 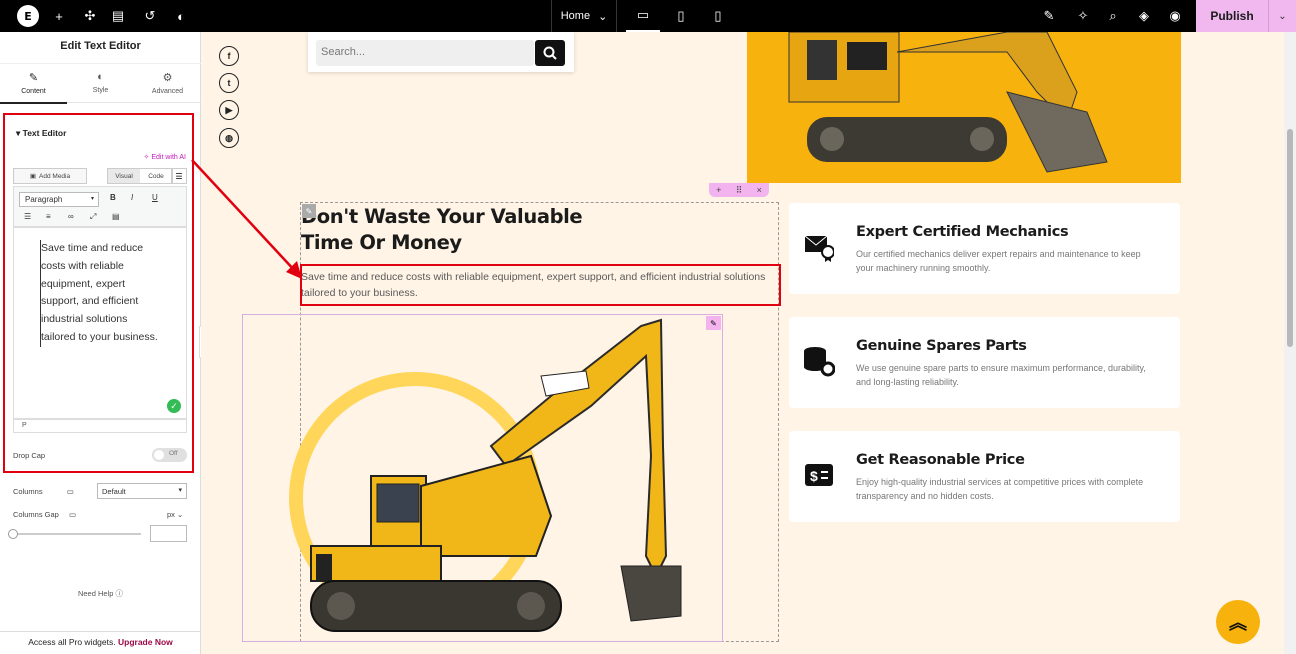 I want to click on page-settings-icon: ▤, so click(x=118, y=16).